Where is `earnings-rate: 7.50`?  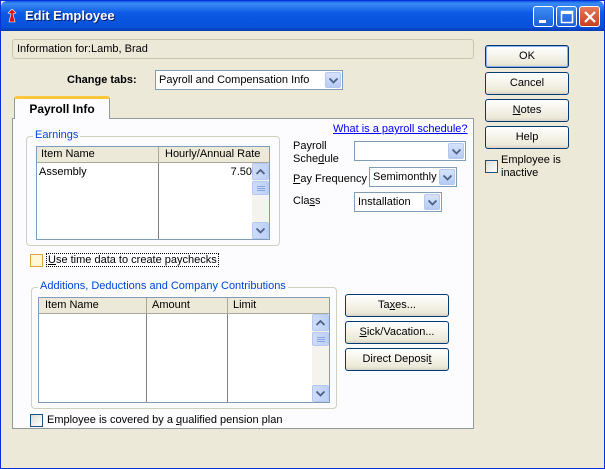
earnings-rate: 7.50 is located at coordinates (241, 172).